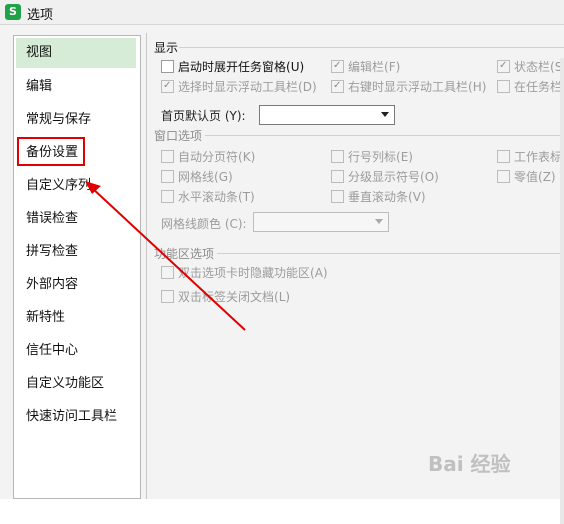 The width and height of the screenshot is (564, 524). Describe the element at coordinates (165, 256) in the screenshot. I see `pointer-arrow` at that location.